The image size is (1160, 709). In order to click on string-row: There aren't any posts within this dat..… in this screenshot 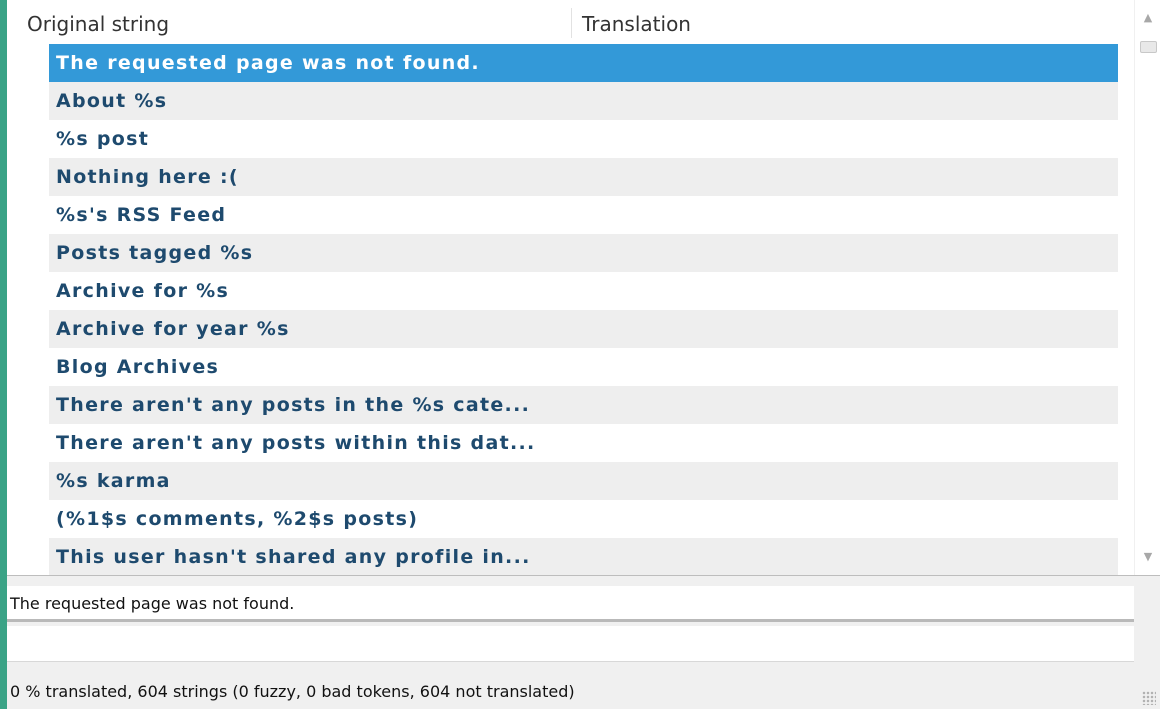, I will do `click(583, 443)`.